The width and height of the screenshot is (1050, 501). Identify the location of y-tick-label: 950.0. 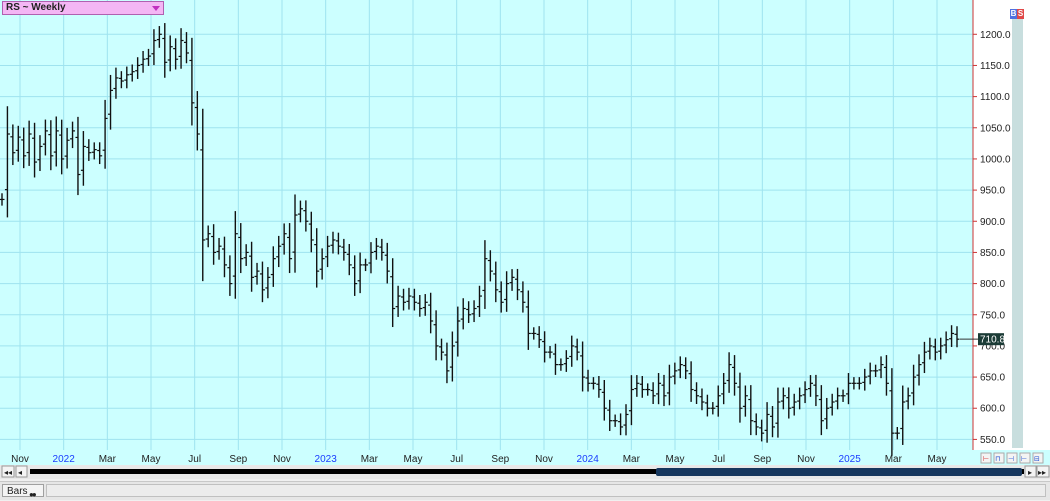
(992, 191).